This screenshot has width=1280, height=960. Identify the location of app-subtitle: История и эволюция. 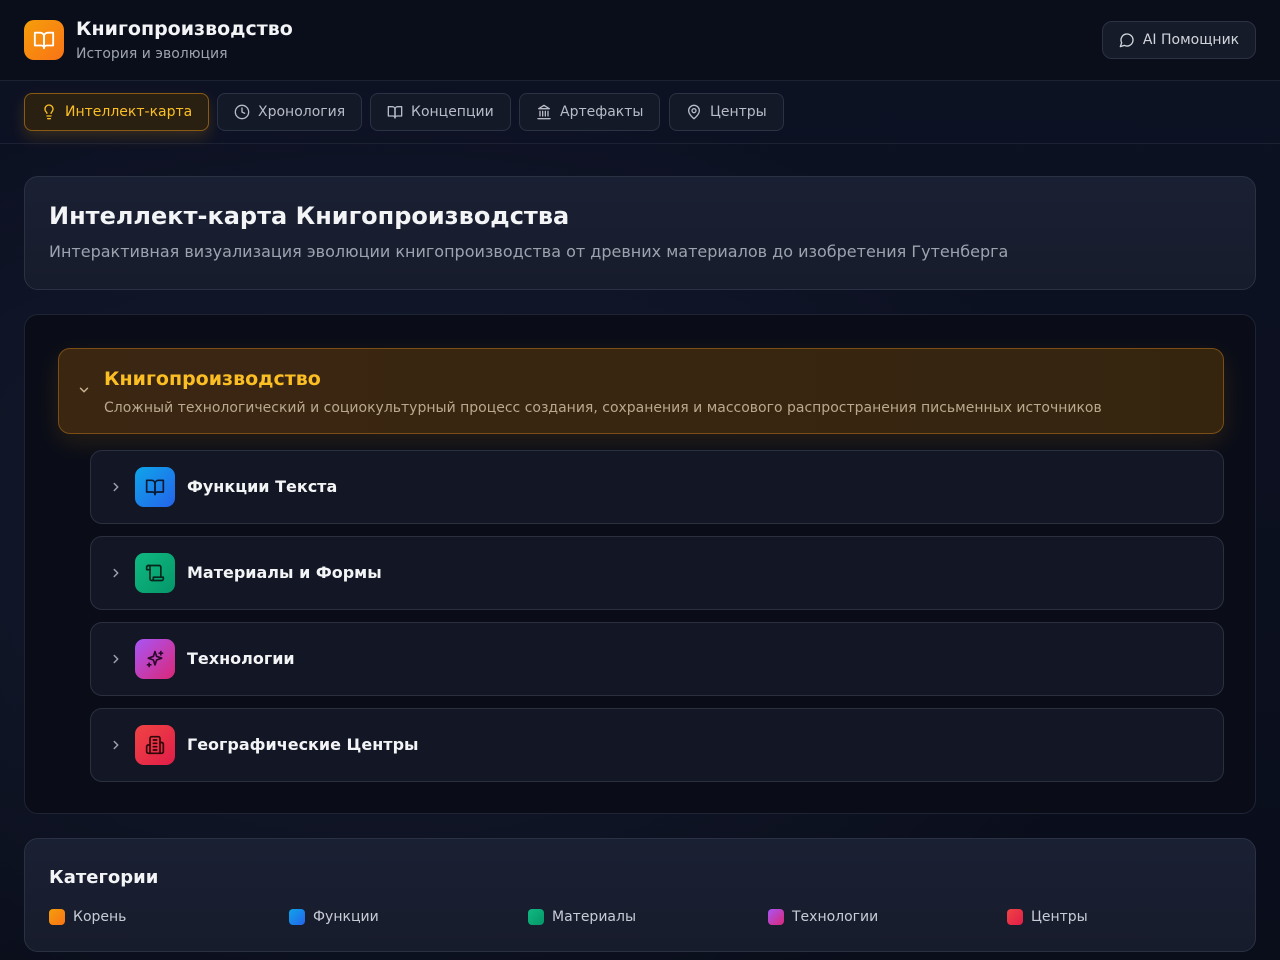
(152, 54).